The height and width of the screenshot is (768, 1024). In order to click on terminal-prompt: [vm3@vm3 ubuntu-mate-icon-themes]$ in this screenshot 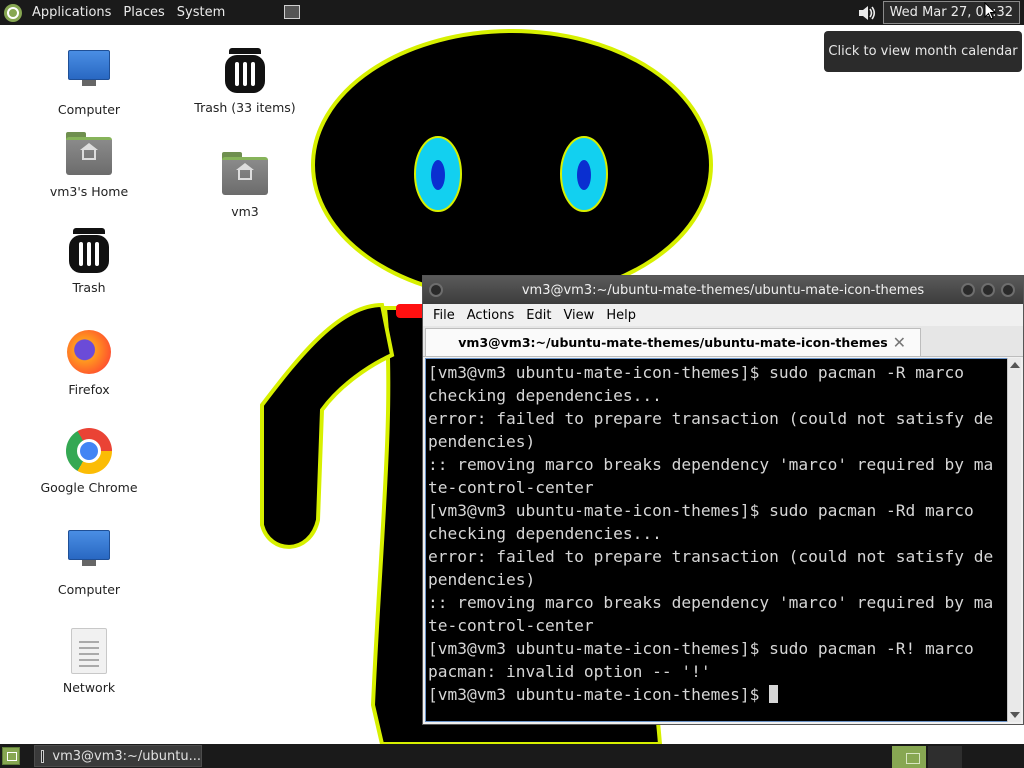, I will do `click(599, 694)`.